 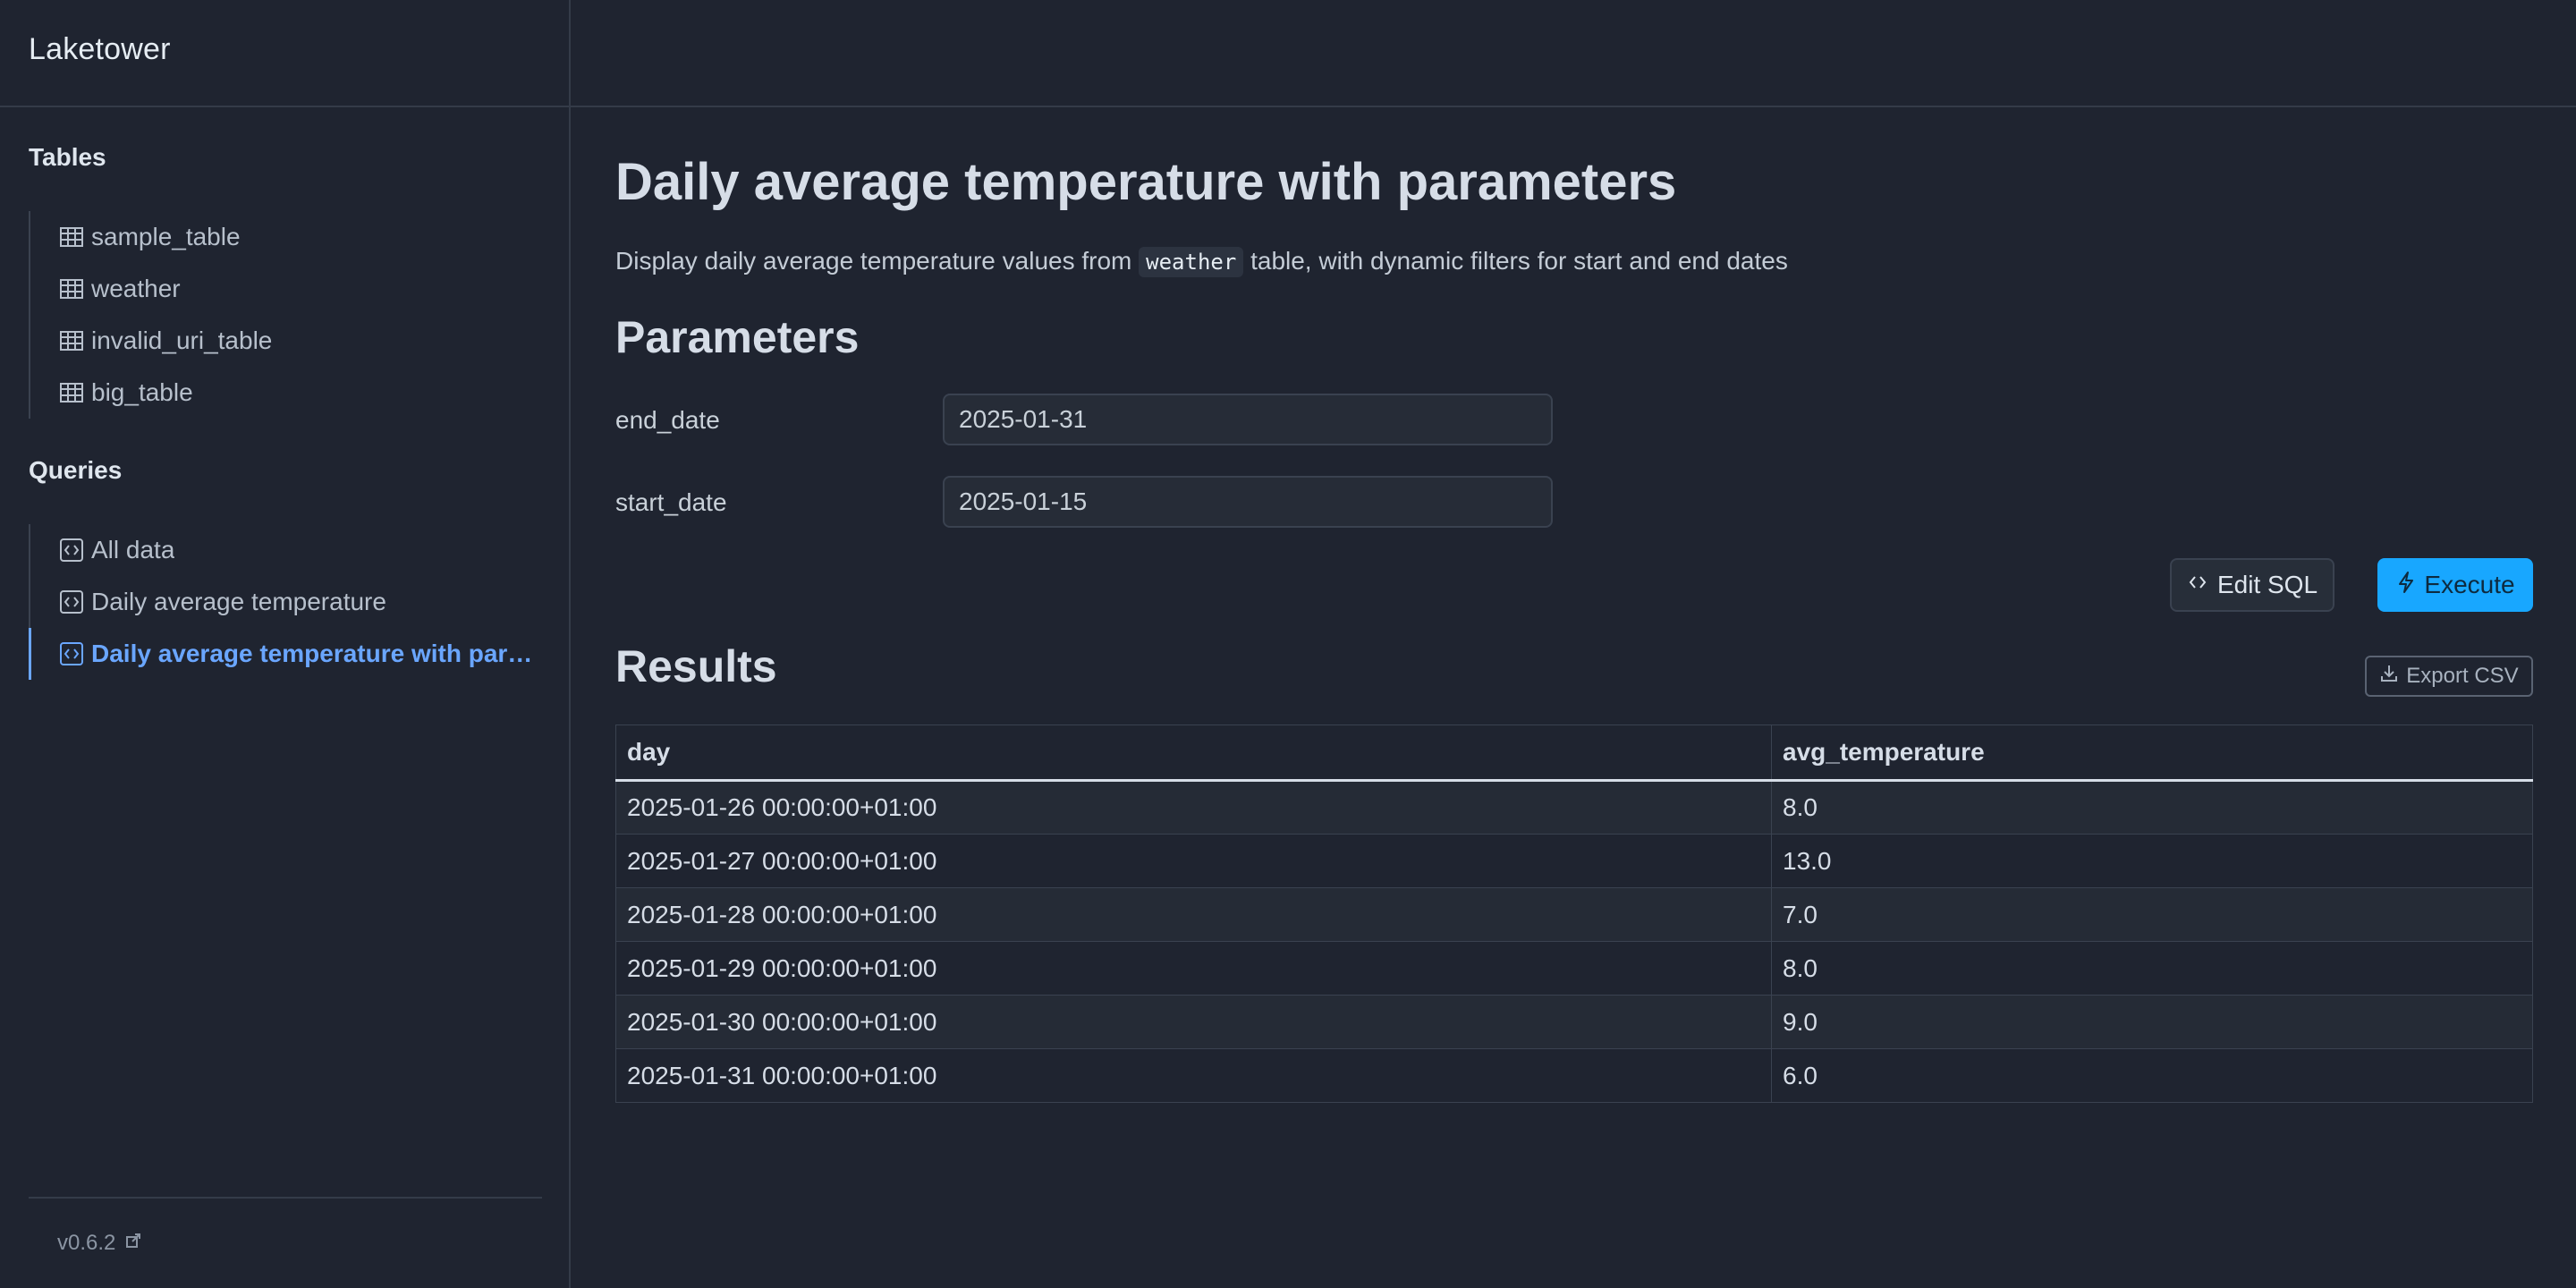 I want to click on edit-sql-button: Edit SQL, so click(x=2252, y=585).